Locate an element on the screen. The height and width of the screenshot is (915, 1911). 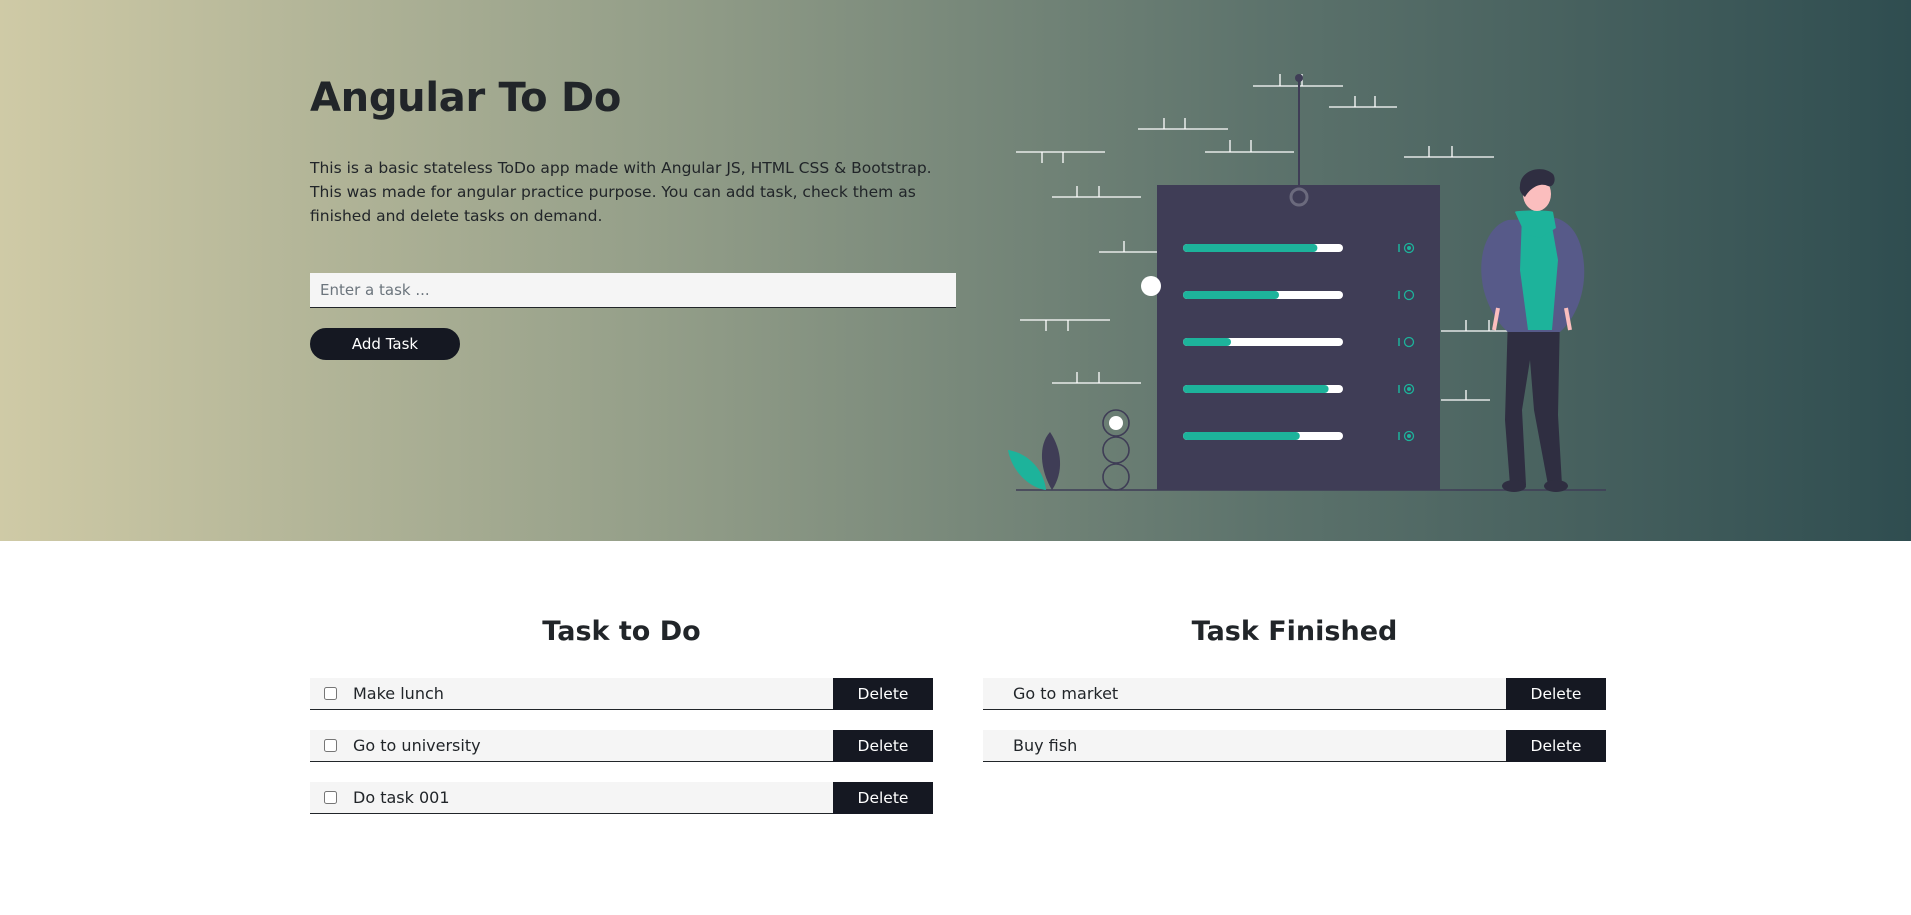
todo-label: Do task 001 is located at coordinates (401, 797).